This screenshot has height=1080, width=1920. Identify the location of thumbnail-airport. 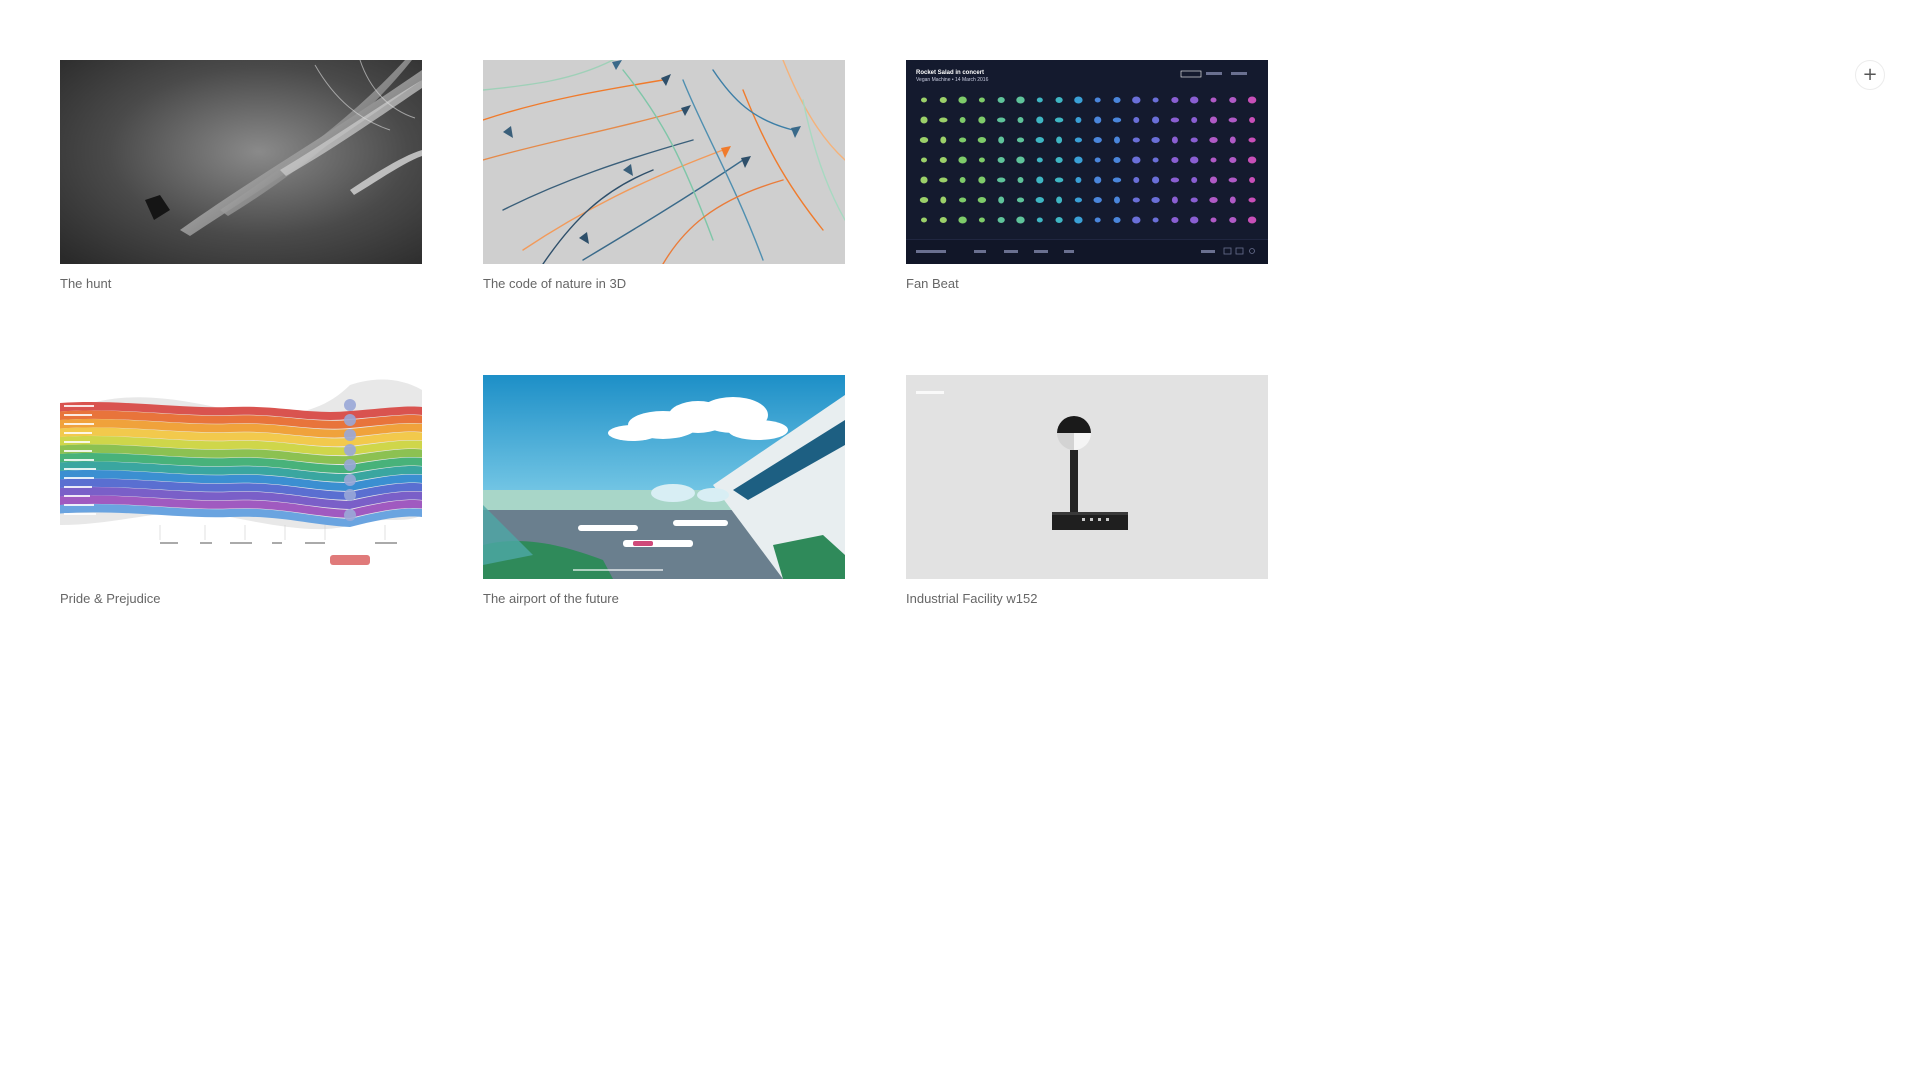
(664, 477).